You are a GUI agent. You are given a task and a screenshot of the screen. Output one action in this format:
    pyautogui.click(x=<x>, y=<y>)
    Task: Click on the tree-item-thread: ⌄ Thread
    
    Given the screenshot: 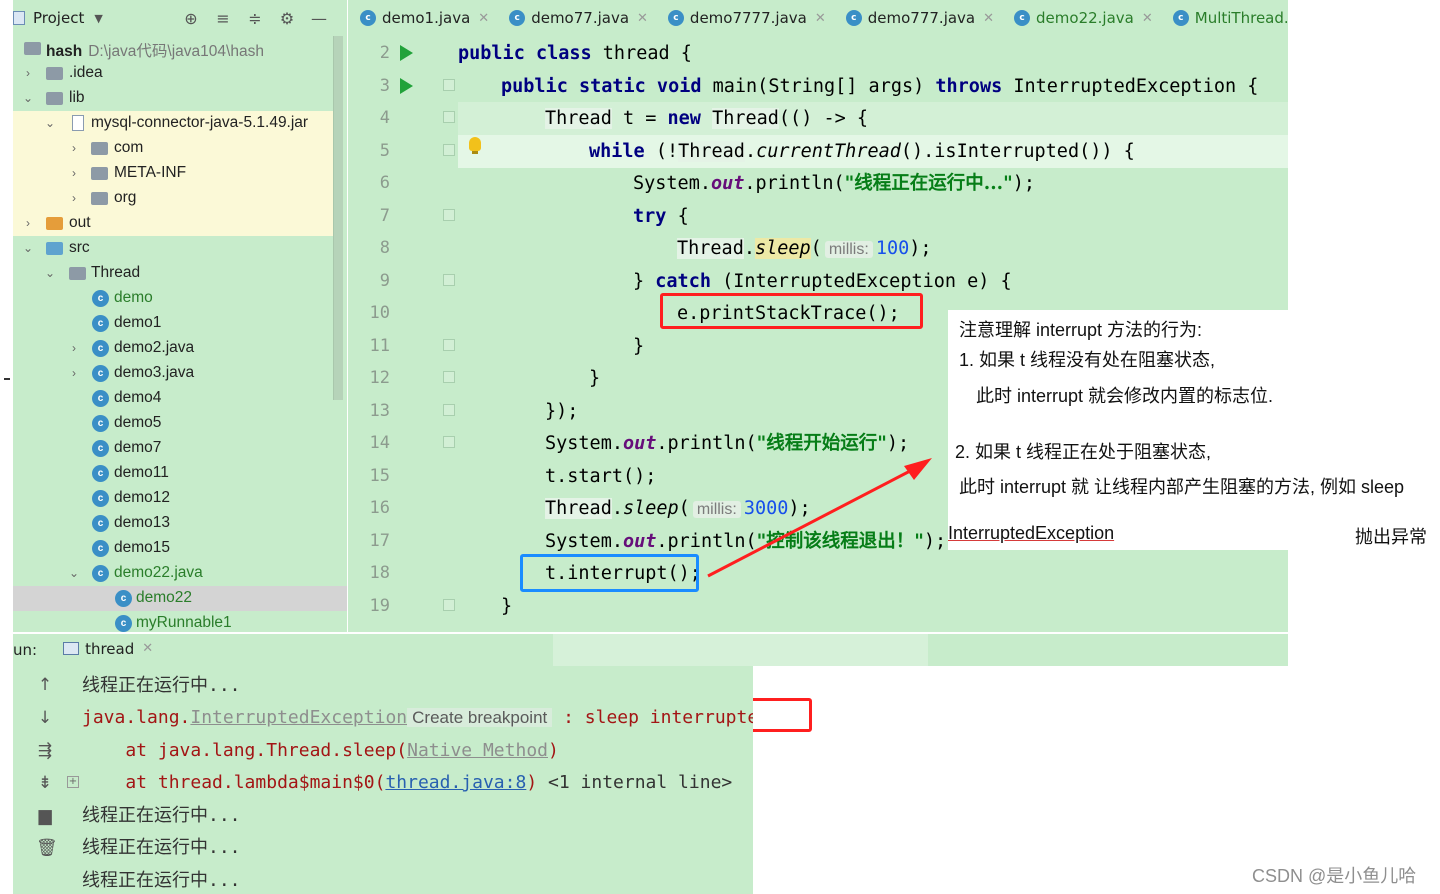 What is the action you would take?
    pyautogui.click(x=173, y=273)
    